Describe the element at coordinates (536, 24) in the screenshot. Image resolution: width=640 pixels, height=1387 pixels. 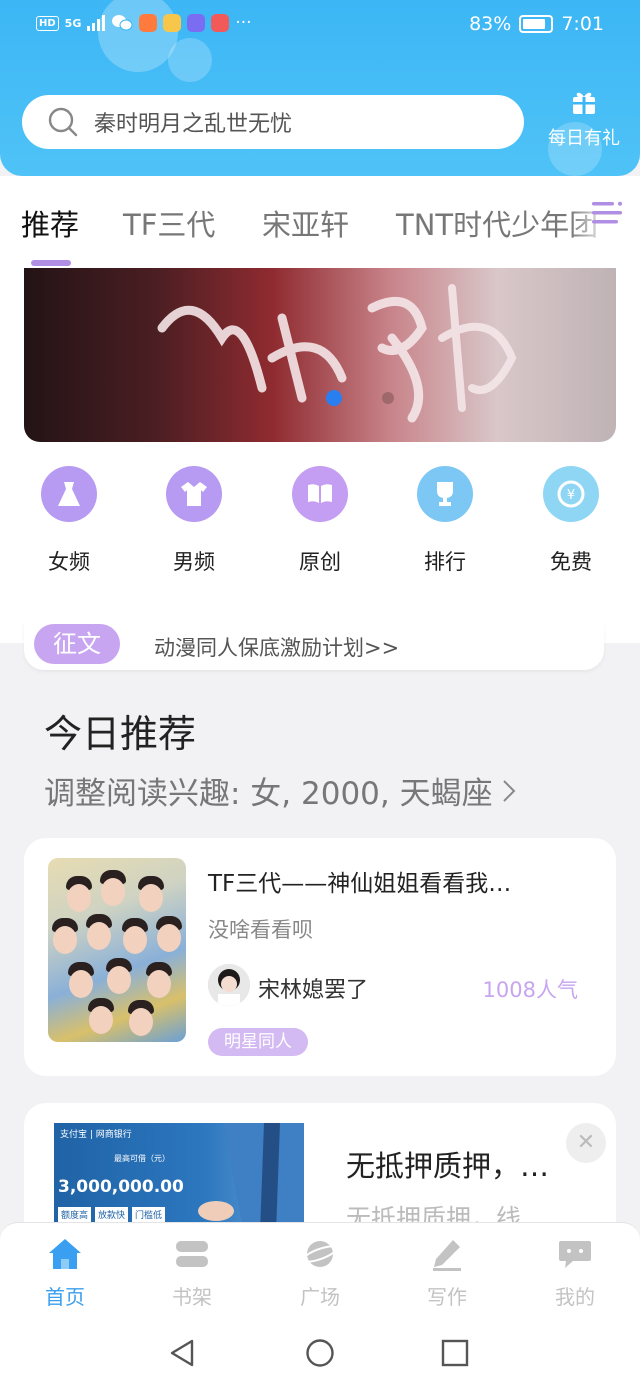
I see `battery-icon` at that location.